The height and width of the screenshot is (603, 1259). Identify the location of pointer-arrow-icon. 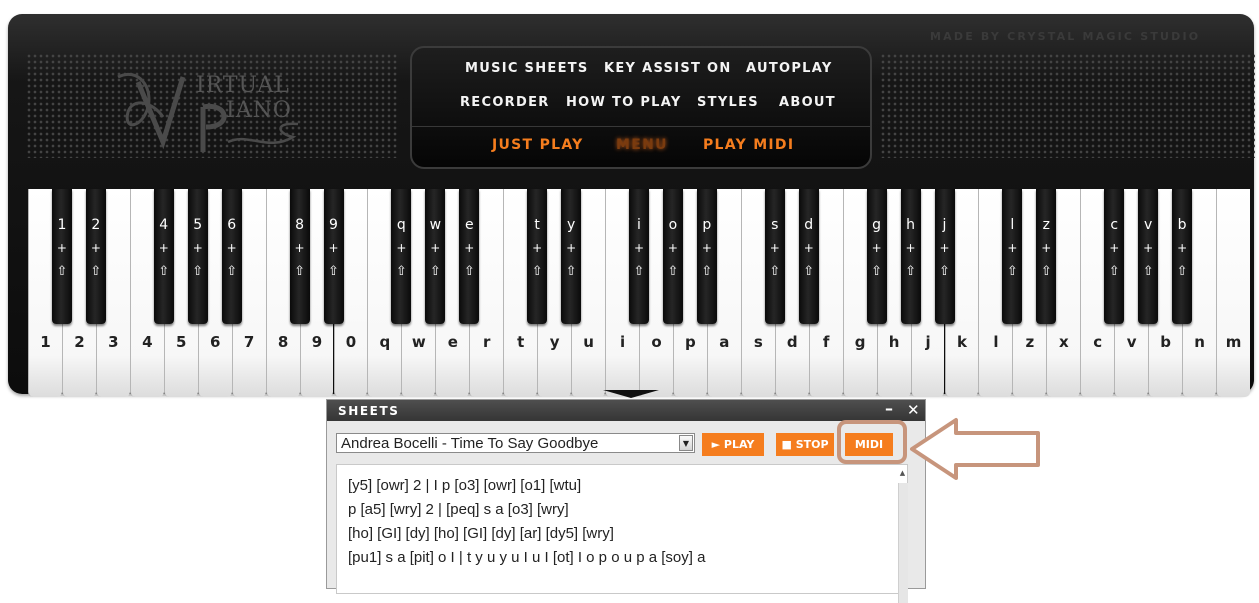
(975, 449).